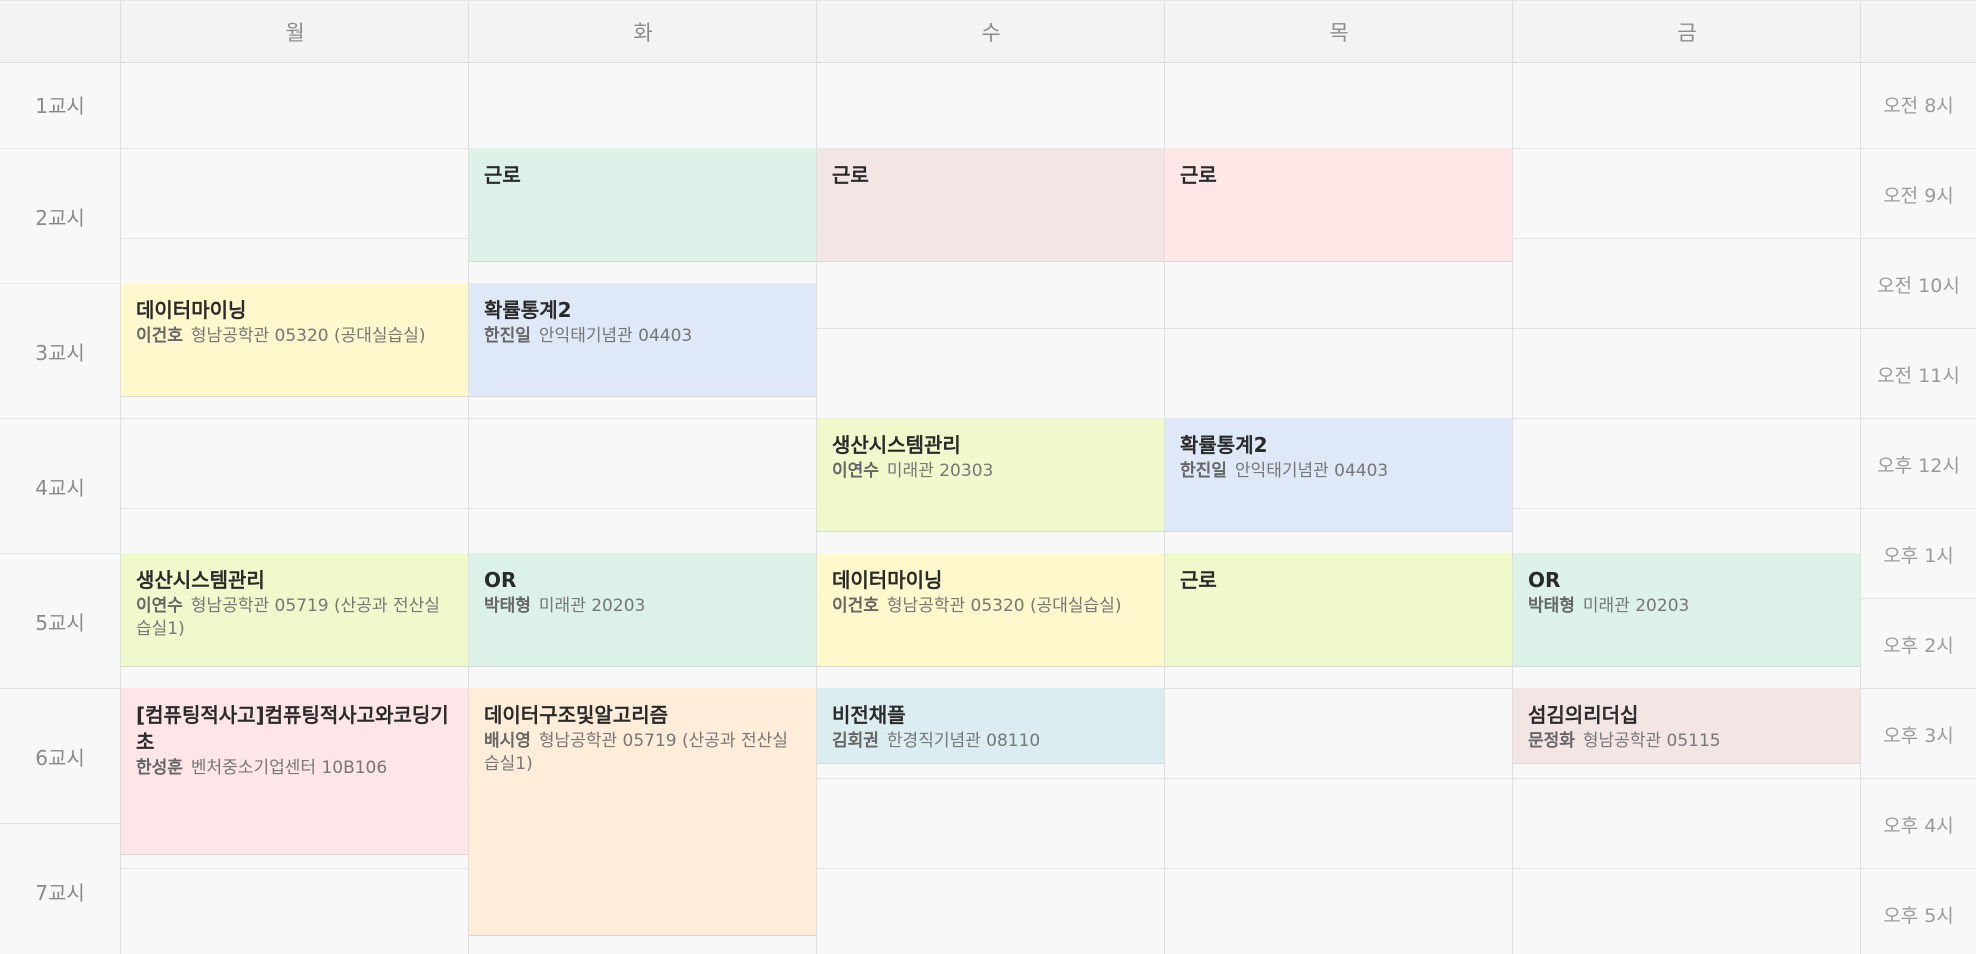 Image resolution: width=1976 pixels, height=954 pixels. I want to click on class-name: 데이터구조및알고리즘, so click(576, 715).